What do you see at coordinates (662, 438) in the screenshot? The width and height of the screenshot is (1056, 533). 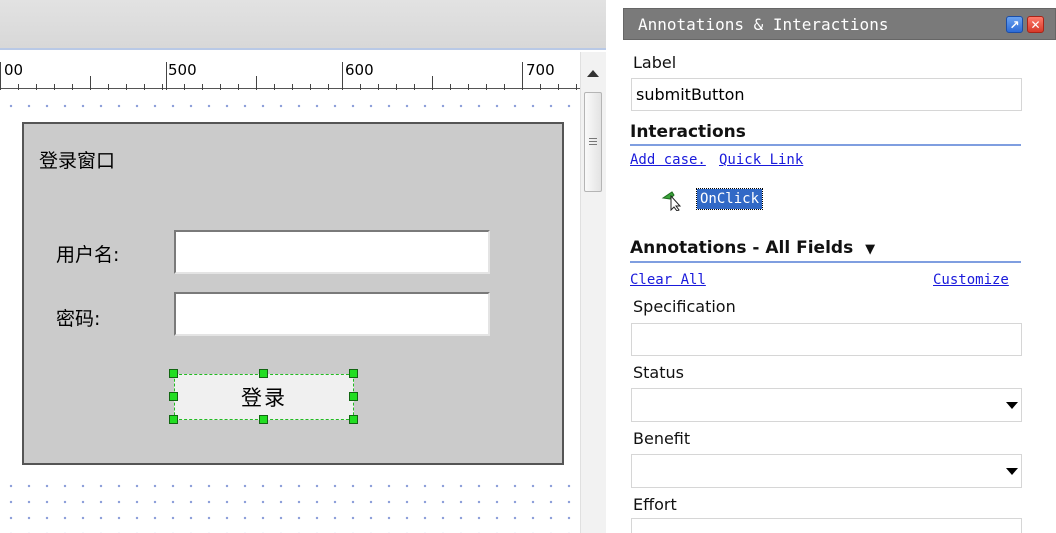 I see `benefit-label: Benefit` at bounding box center [662, 438].